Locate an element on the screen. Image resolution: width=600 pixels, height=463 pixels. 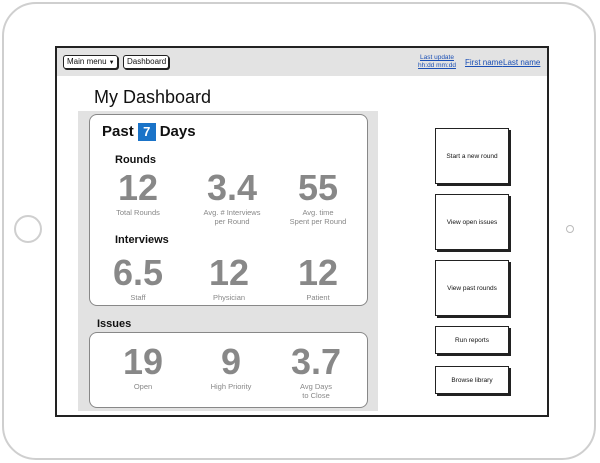
avg-days-value: 3.7 is located at coordinates (316, 361).